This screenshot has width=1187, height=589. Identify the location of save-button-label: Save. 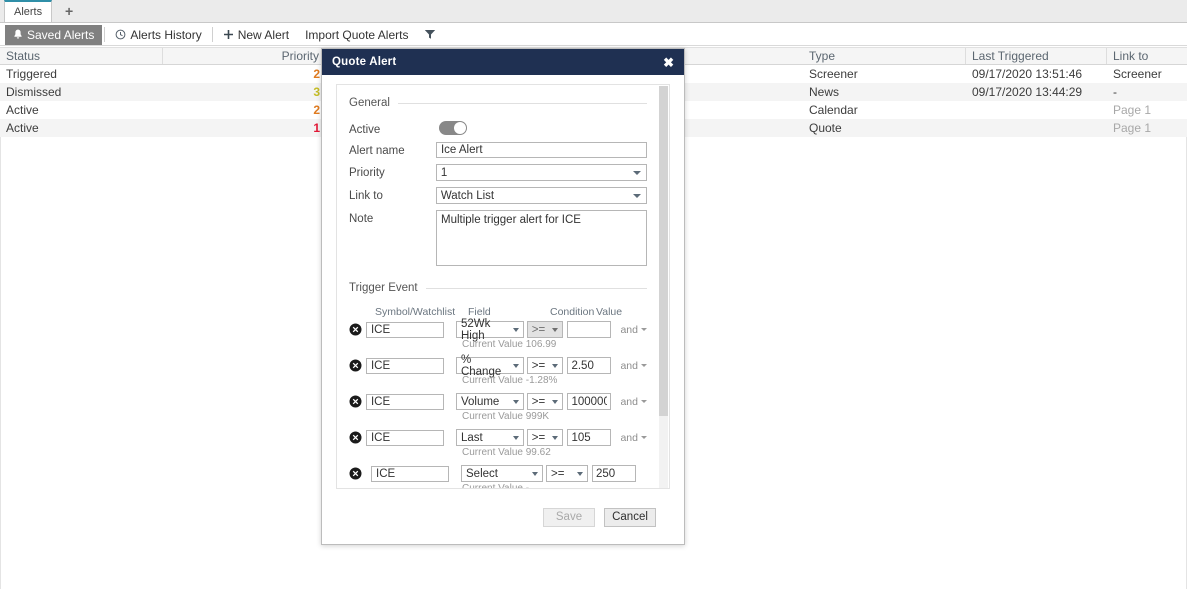
(569, 517).